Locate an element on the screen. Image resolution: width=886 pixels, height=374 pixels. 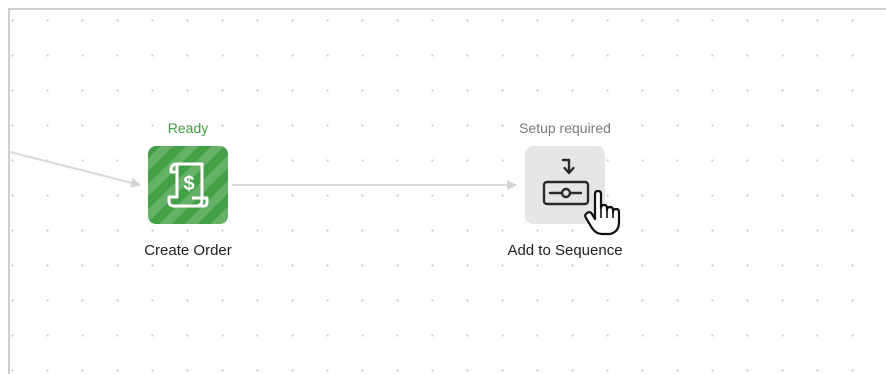
node-label: Add to Sequence is located at coordinates (565, 250).